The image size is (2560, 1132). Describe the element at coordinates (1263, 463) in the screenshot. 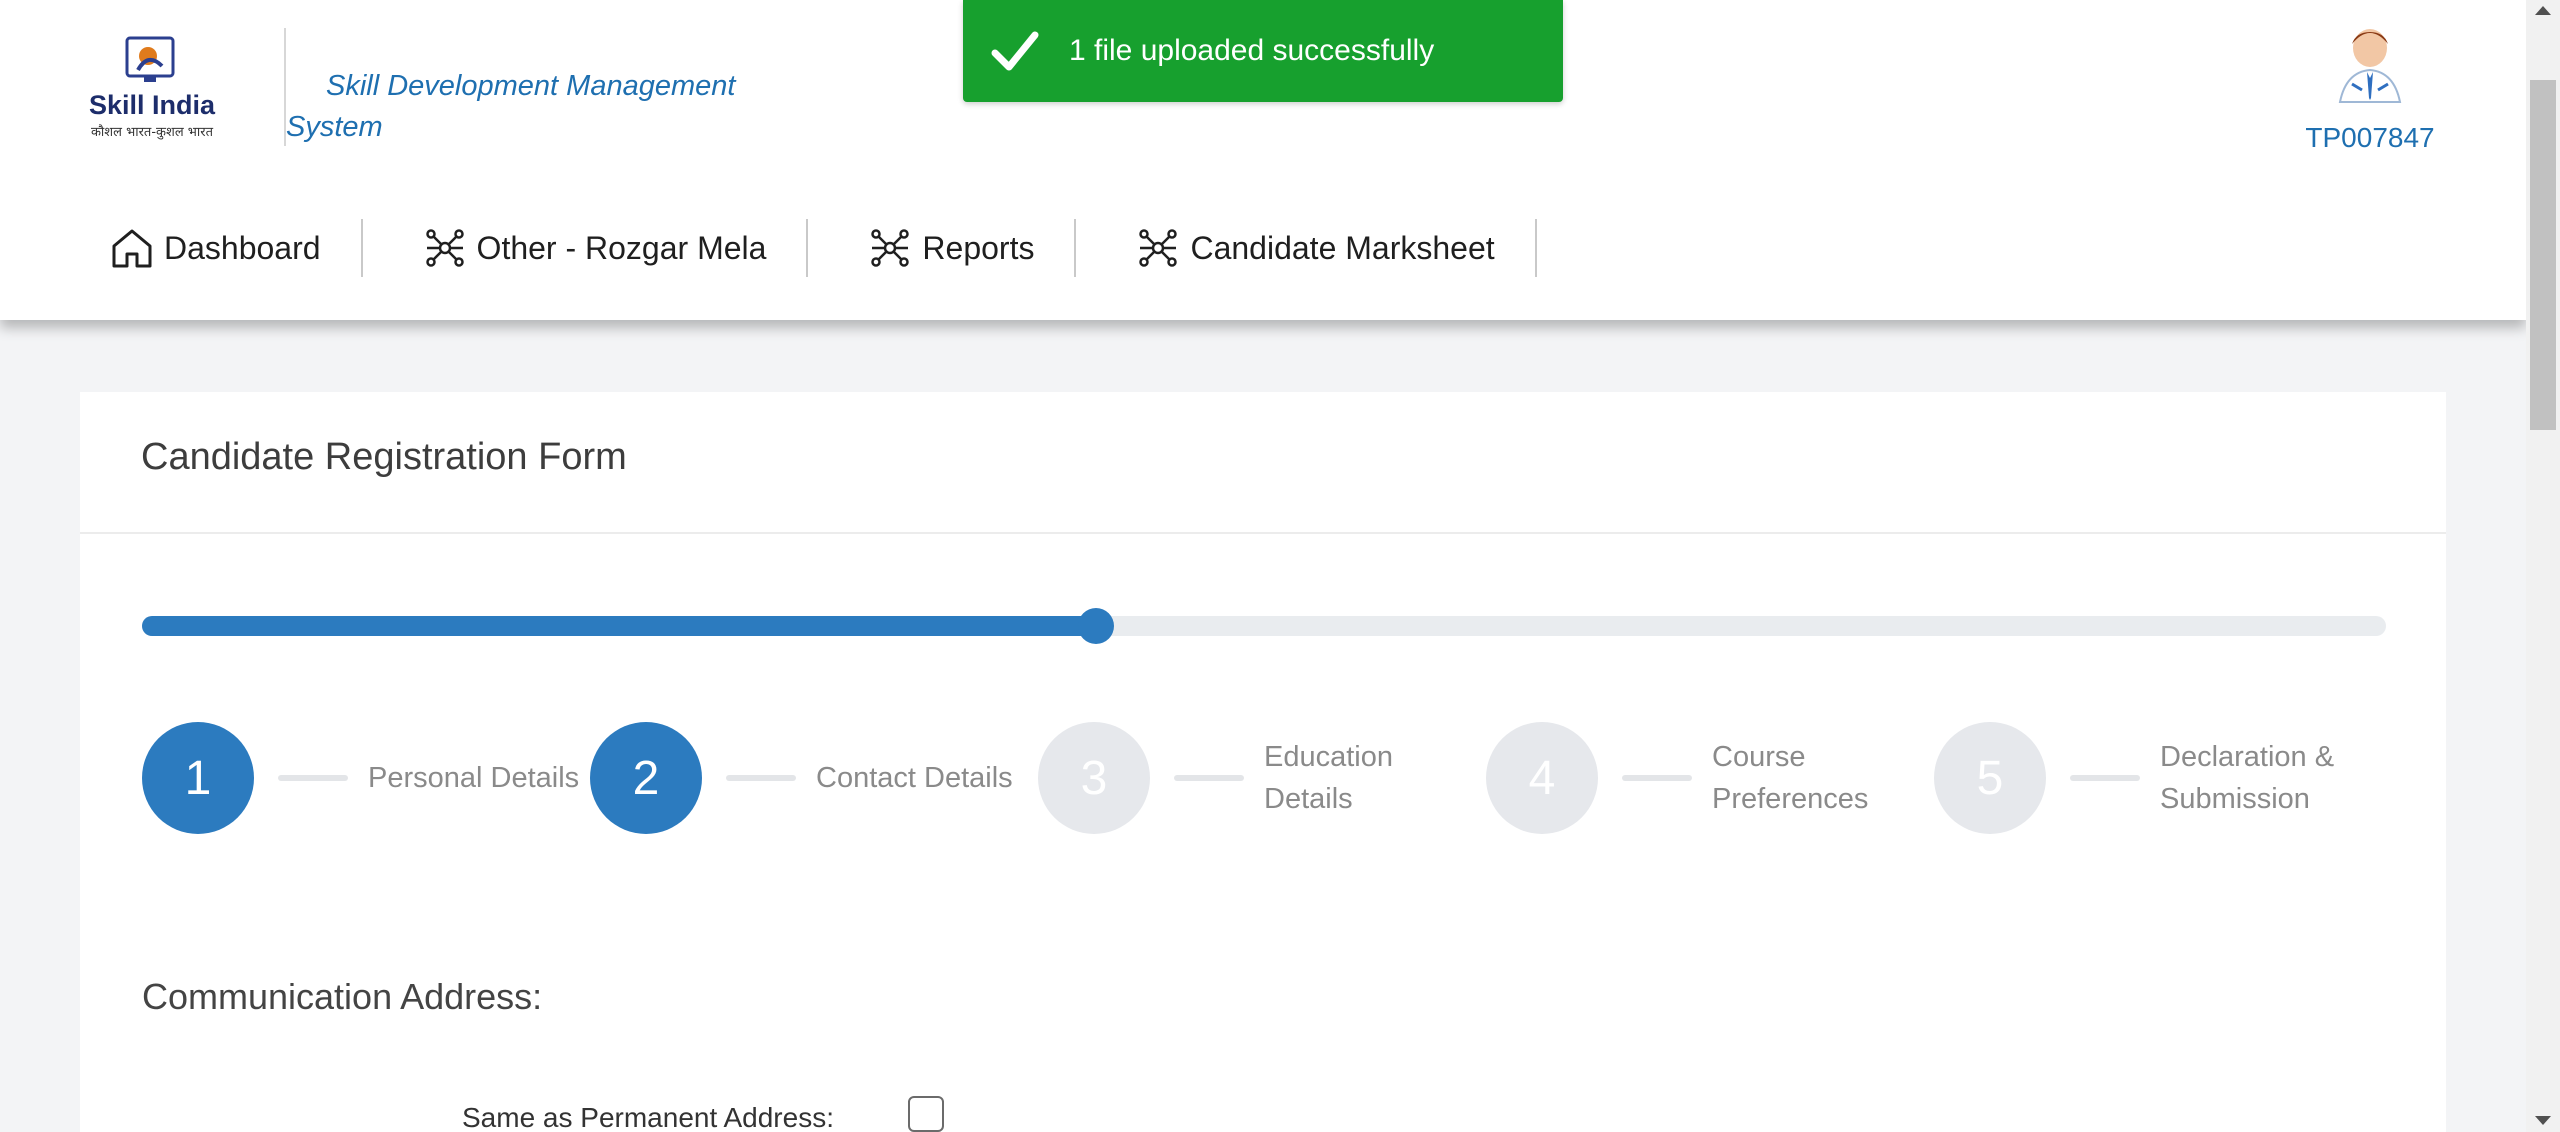

I see `card-header: Candidate Registration Form` at that location.